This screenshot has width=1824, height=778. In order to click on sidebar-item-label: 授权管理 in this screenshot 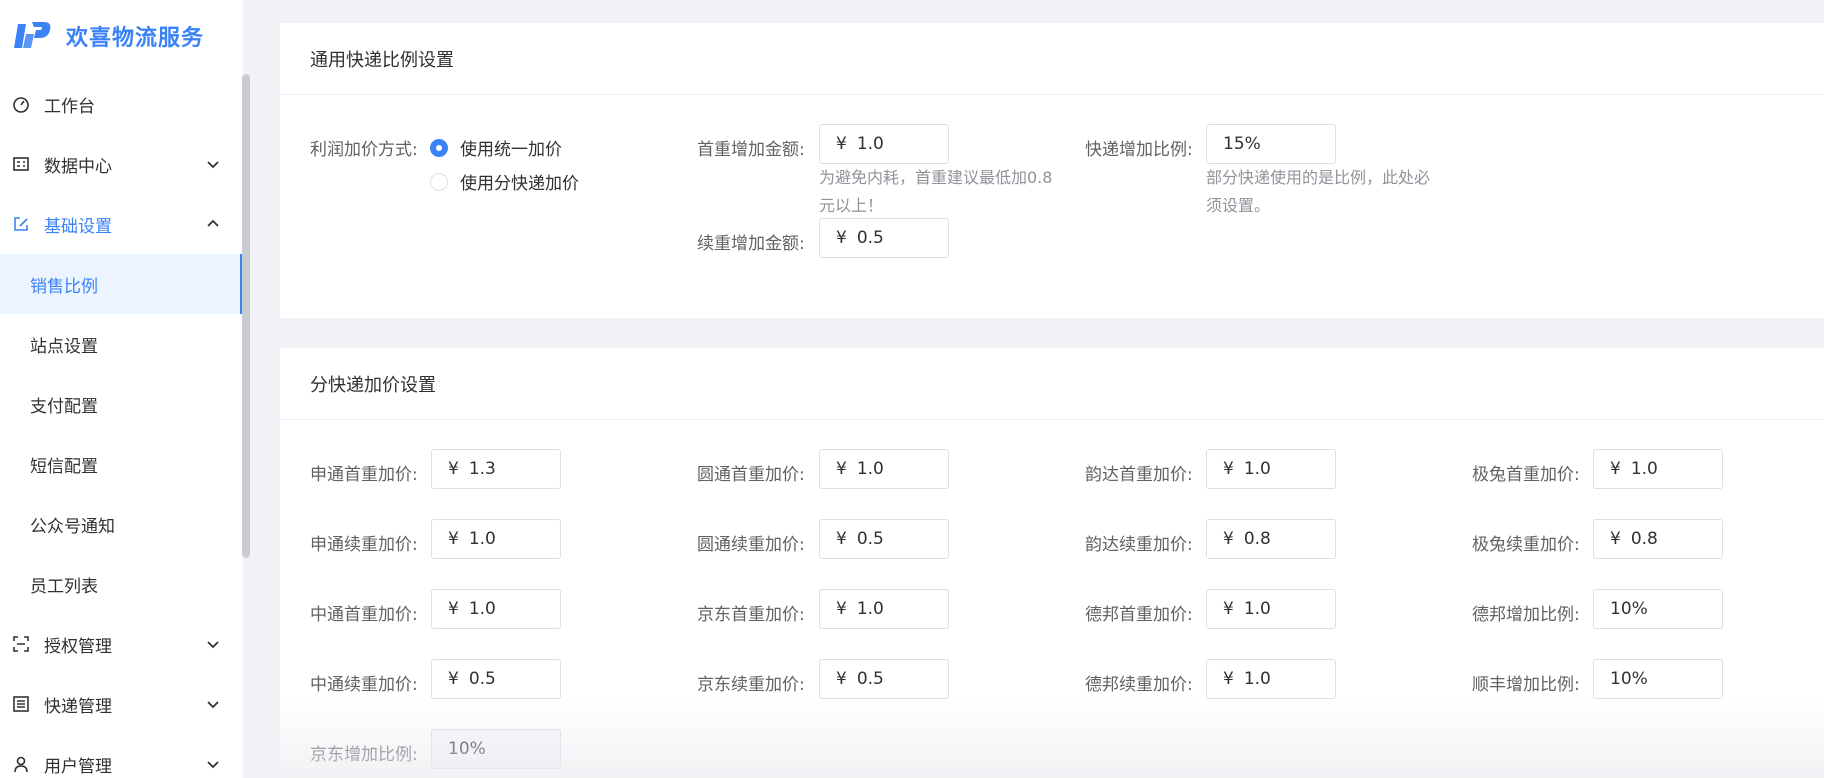, I will do `click(78, 646)`.